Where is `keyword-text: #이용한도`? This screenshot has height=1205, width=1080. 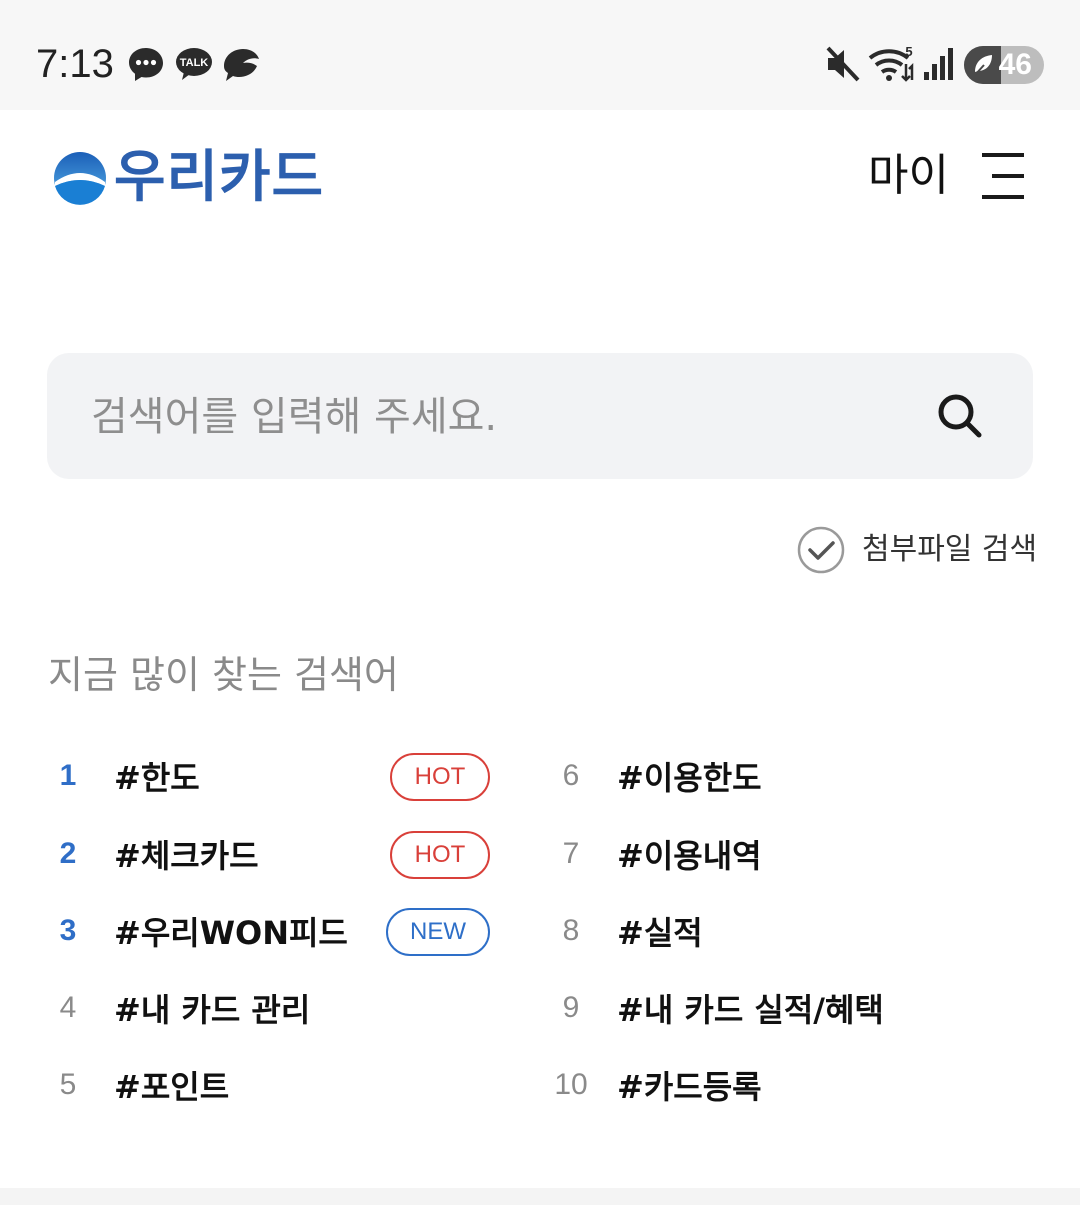 keyword-text: #이용한도 is located at coordinates (689, 776).